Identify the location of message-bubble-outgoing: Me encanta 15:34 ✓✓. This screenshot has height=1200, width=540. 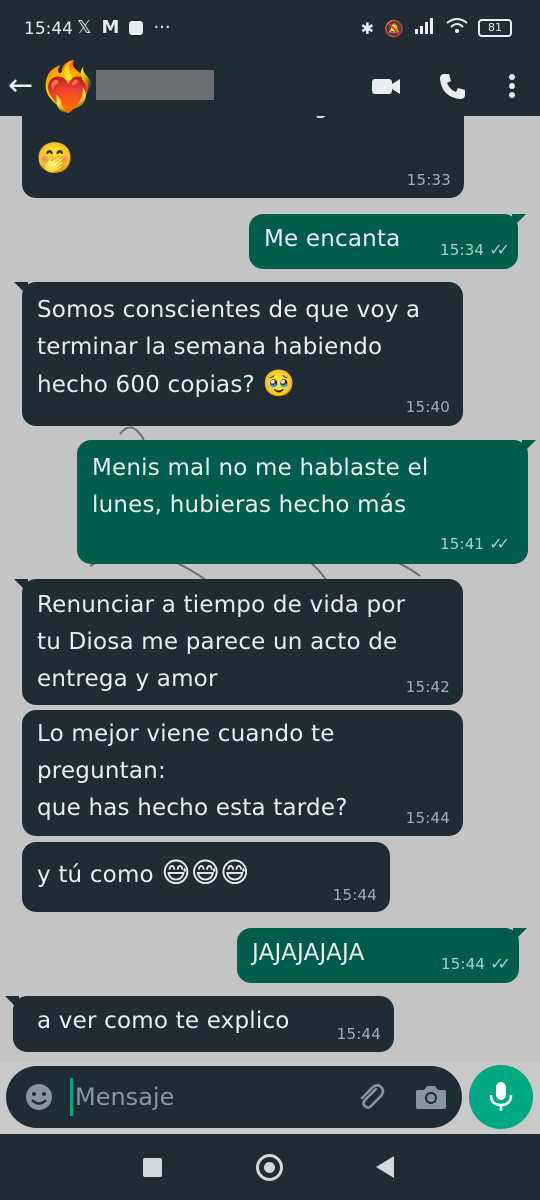
(387, 241).